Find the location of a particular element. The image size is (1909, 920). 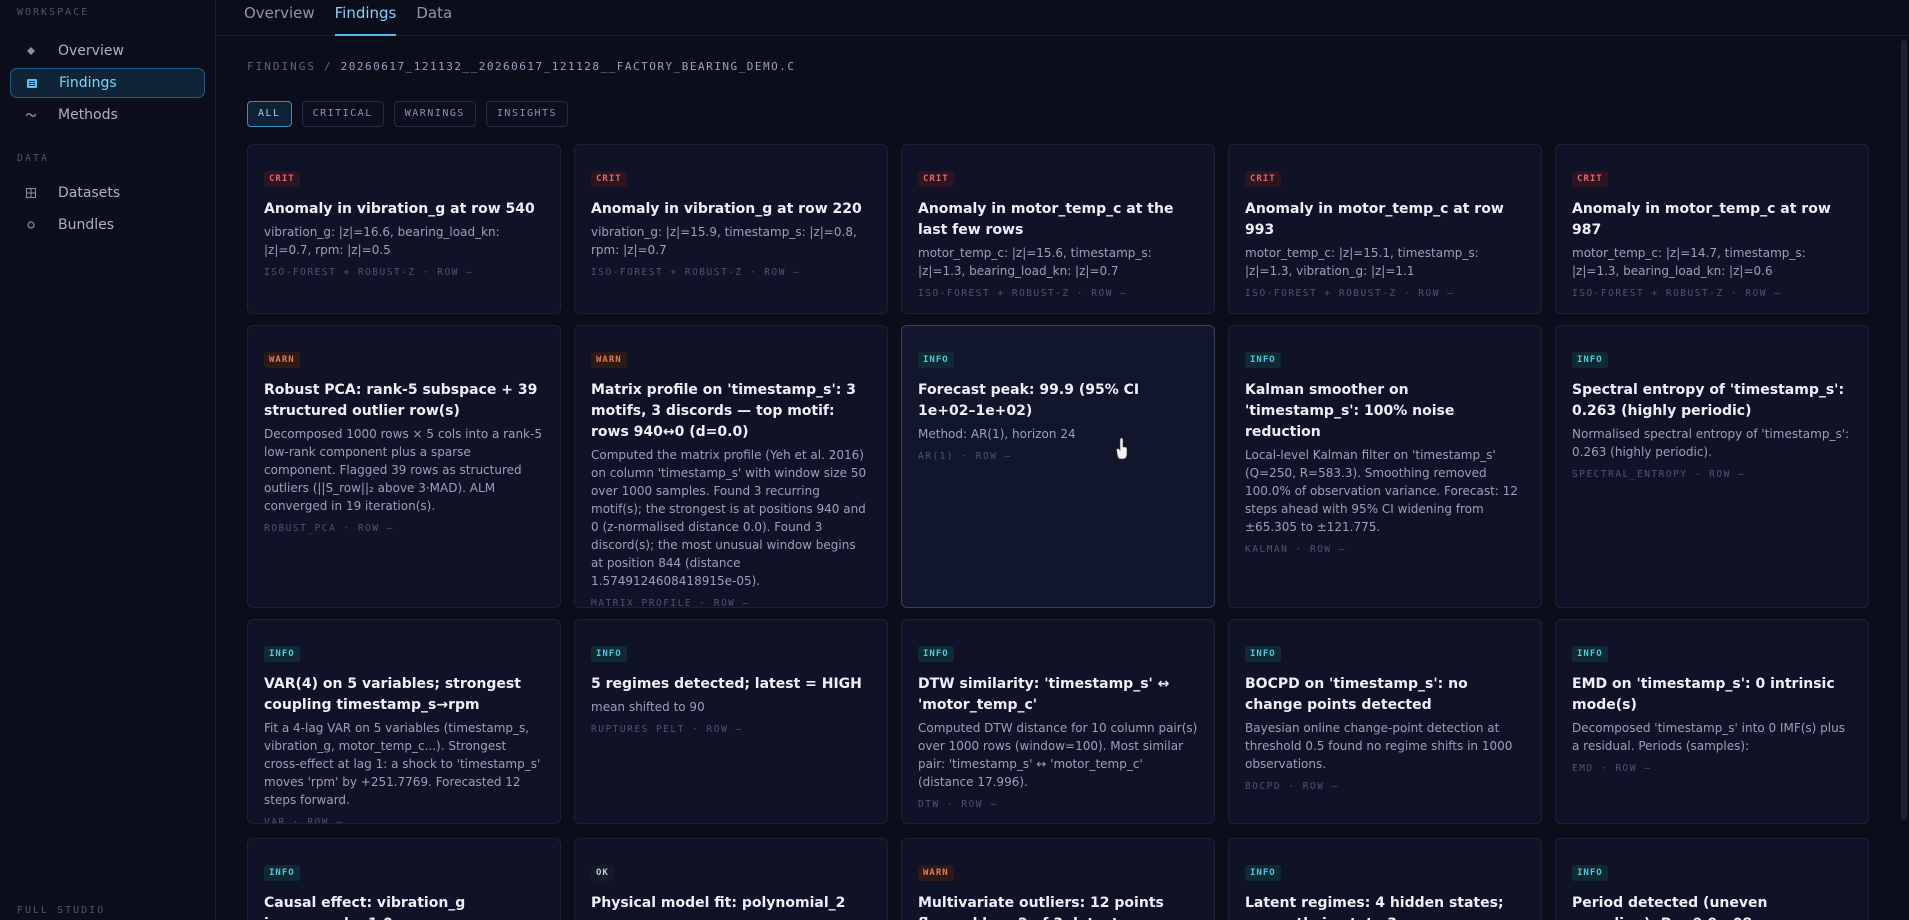

finding-method-meta: AR(1) · ROW — is located at coordinates (965, 456).